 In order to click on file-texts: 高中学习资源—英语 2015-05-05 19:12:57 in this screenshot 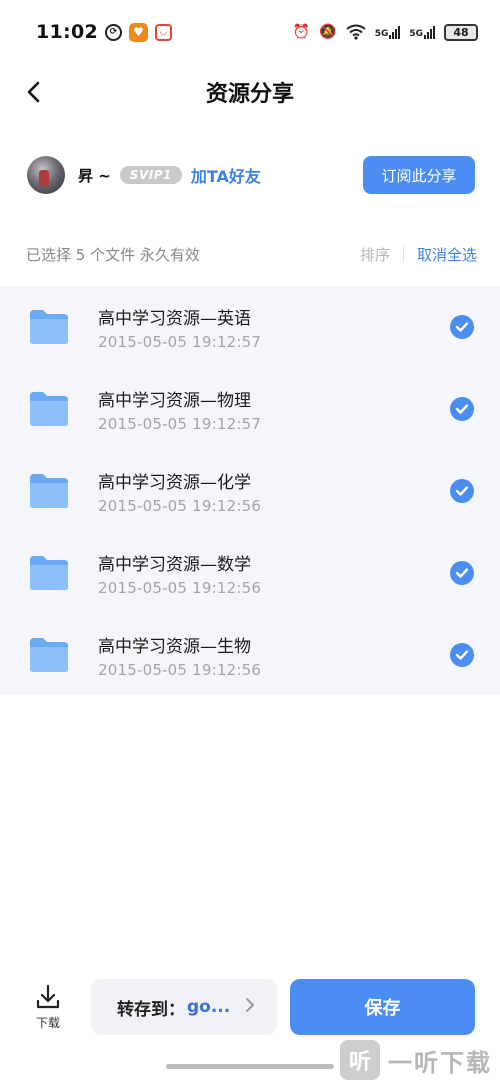, I will do `click(179, 327)`.